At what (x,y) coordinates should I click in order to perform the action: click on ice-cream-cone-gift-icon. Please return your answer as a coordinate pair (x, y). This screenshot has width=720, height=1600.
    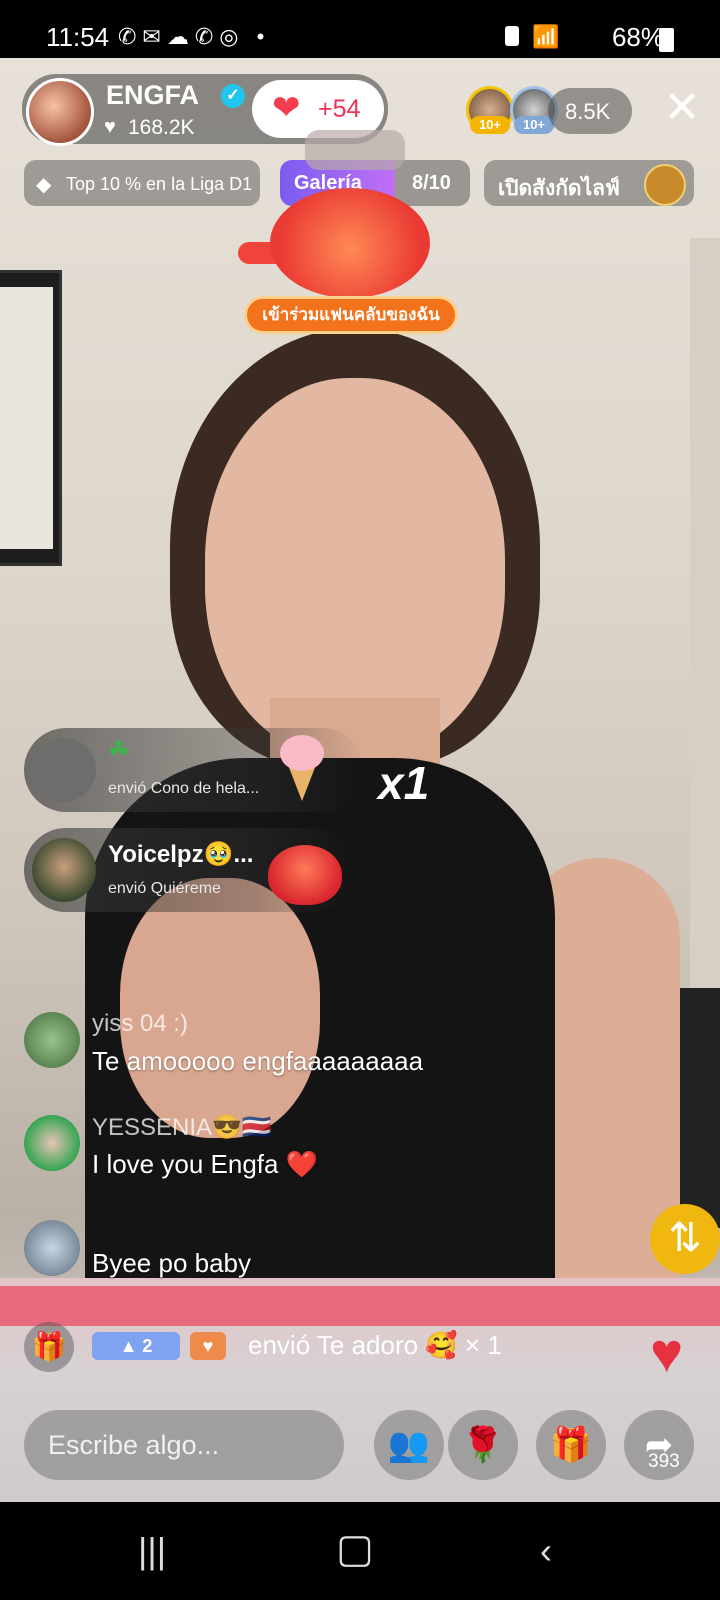
    Looking at the image, I should click on (302, 768).